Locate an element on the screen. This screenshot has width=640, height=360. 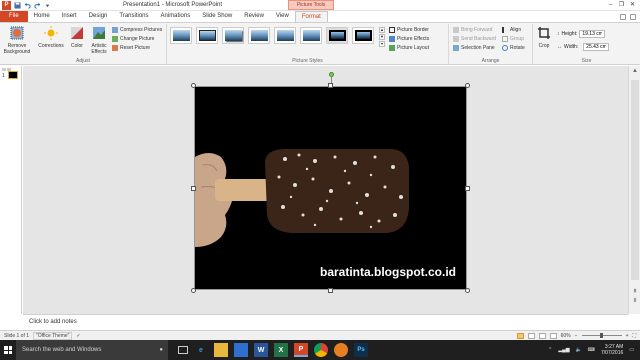
tab-format: Format is located at coordinates (311, 16).